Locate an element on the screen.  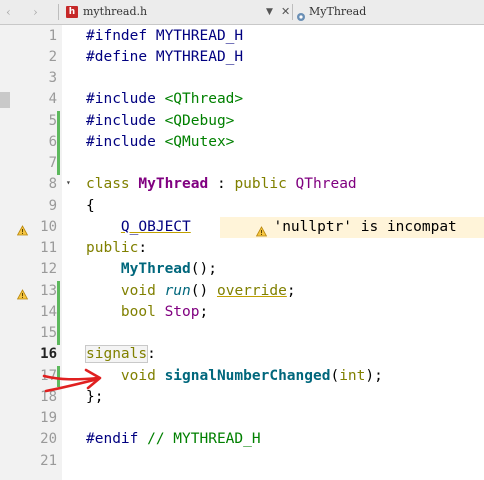
code-line: 3 is located at coordinates (242, 78).